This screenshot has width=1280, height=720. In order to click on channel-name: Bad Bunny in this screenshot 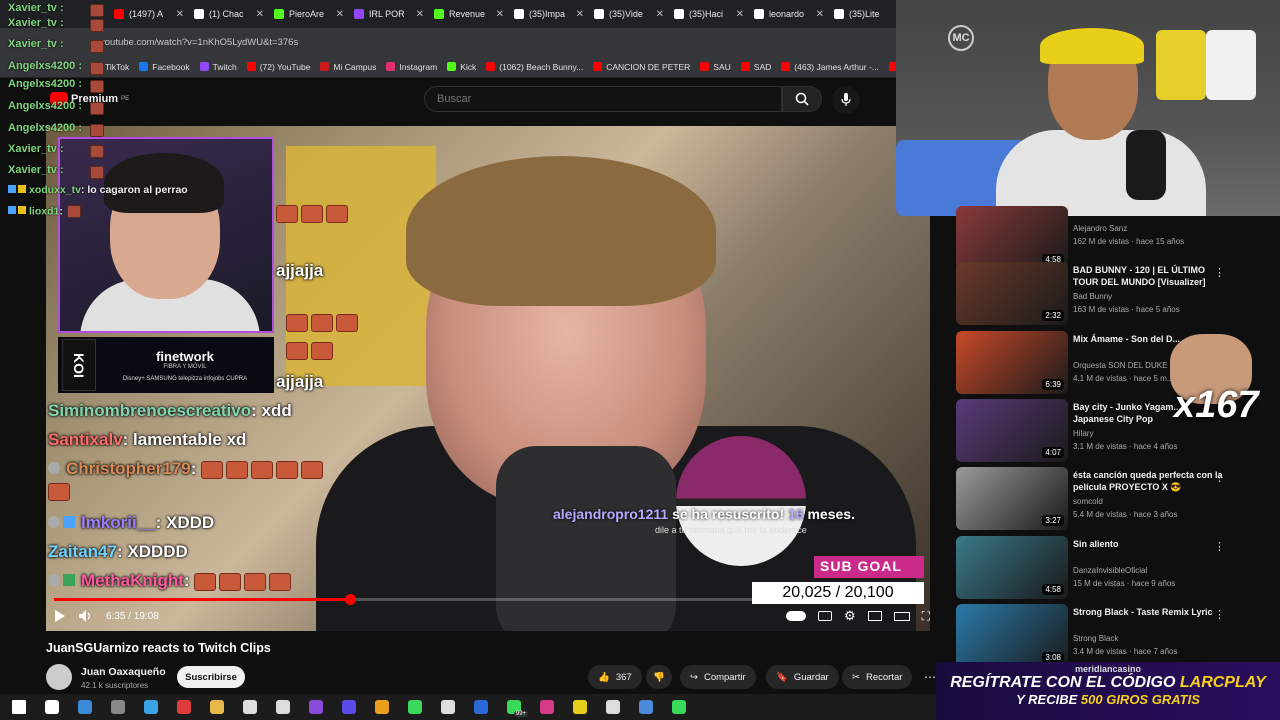, I will do `click(1092, 296)`.